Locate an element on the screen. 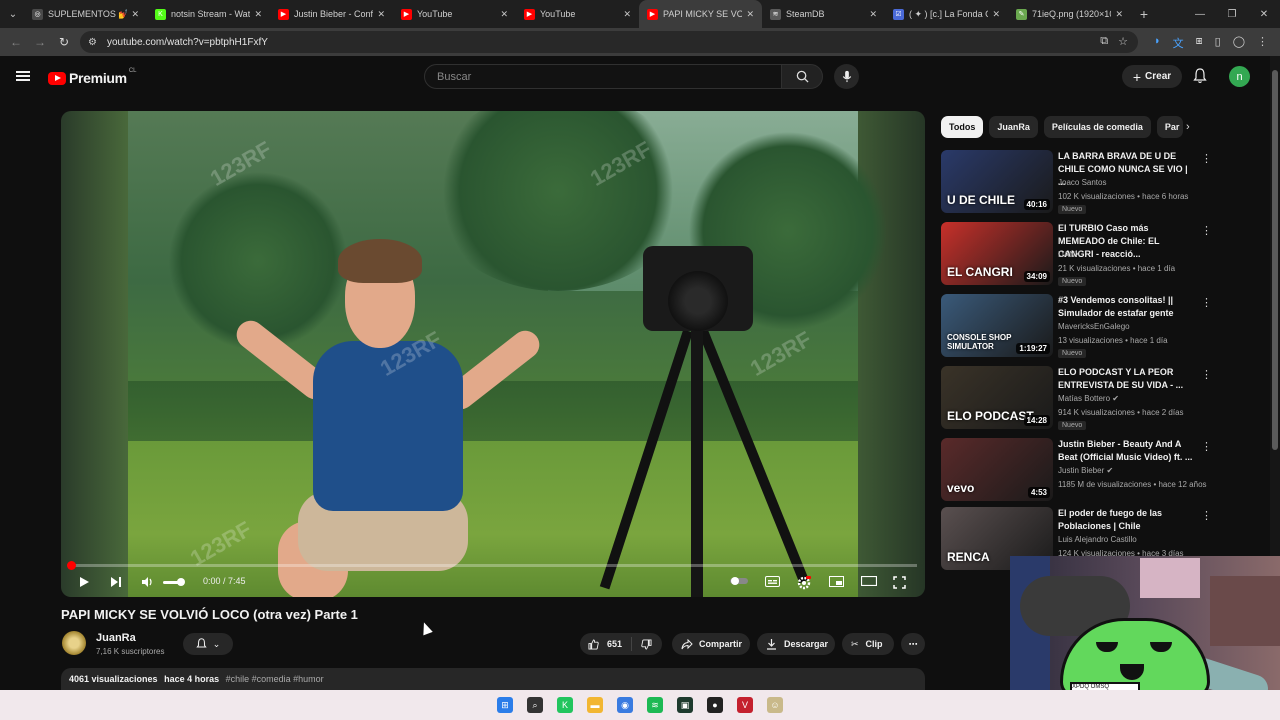 This screenshot has width=1280, height=720. puzzle-icon: ⧆ is located at coordinates (1199, 43).